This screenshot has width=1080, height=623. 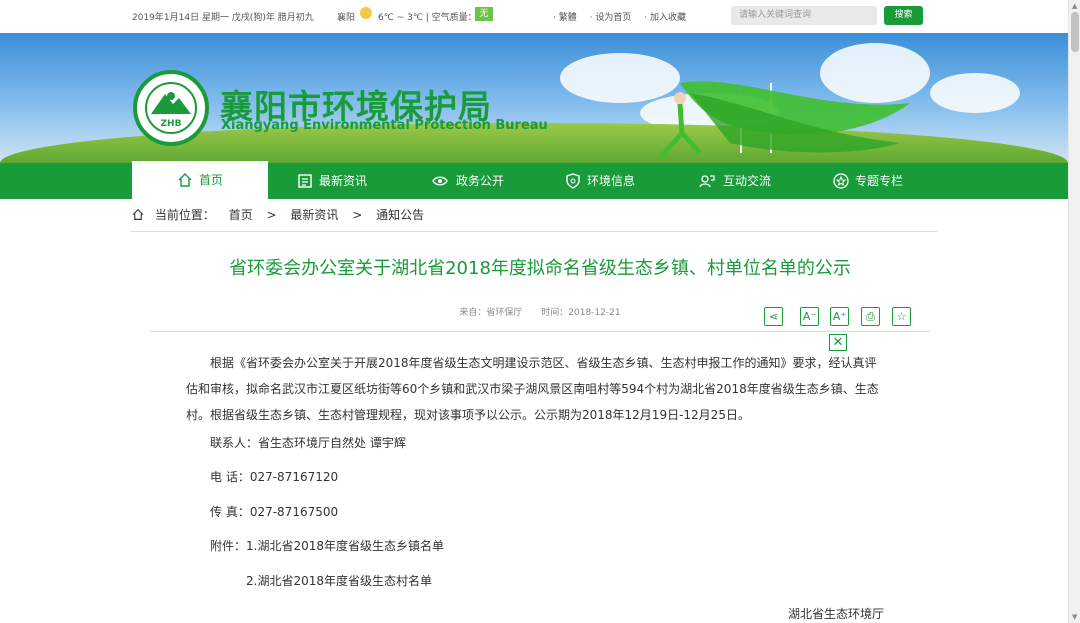 What do you see at coordinates (171, 124) in the screenshot?
I see `logo-text: ZHB` at bounding box center [171, 124].